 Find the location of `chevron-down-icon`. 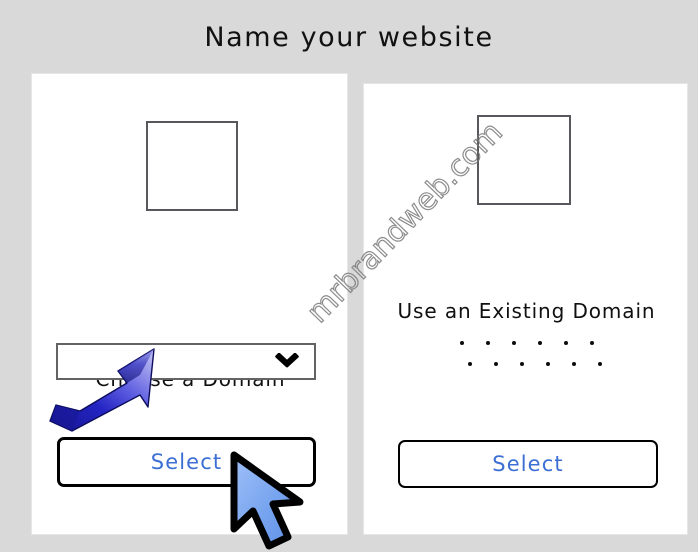

chevron-down-icon is located at coordinates (287, 359).